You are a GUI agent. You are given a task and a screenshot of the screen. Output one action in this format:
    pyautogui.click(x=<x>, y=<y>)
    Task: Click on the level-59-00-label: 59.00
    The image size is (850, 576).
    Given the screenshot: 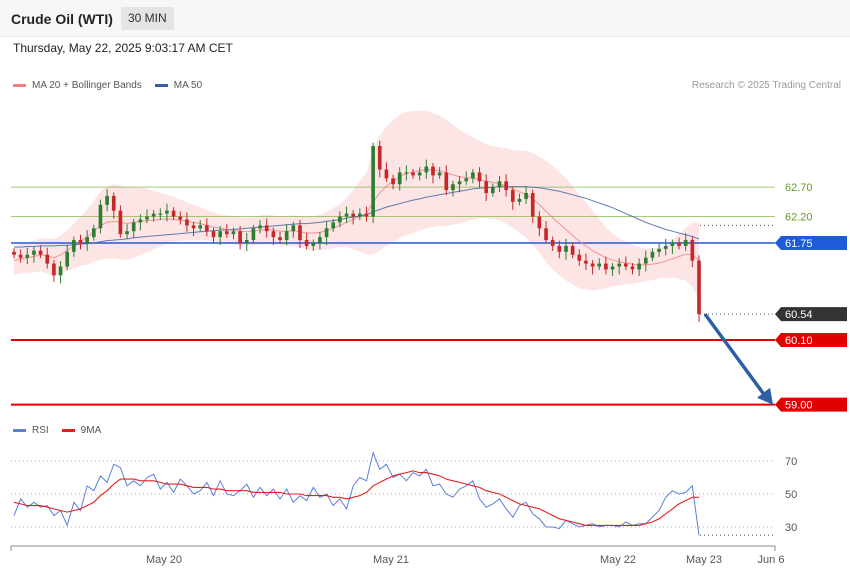 What is the action you would take?
    pyautogui.click(x=799, y=406)
    